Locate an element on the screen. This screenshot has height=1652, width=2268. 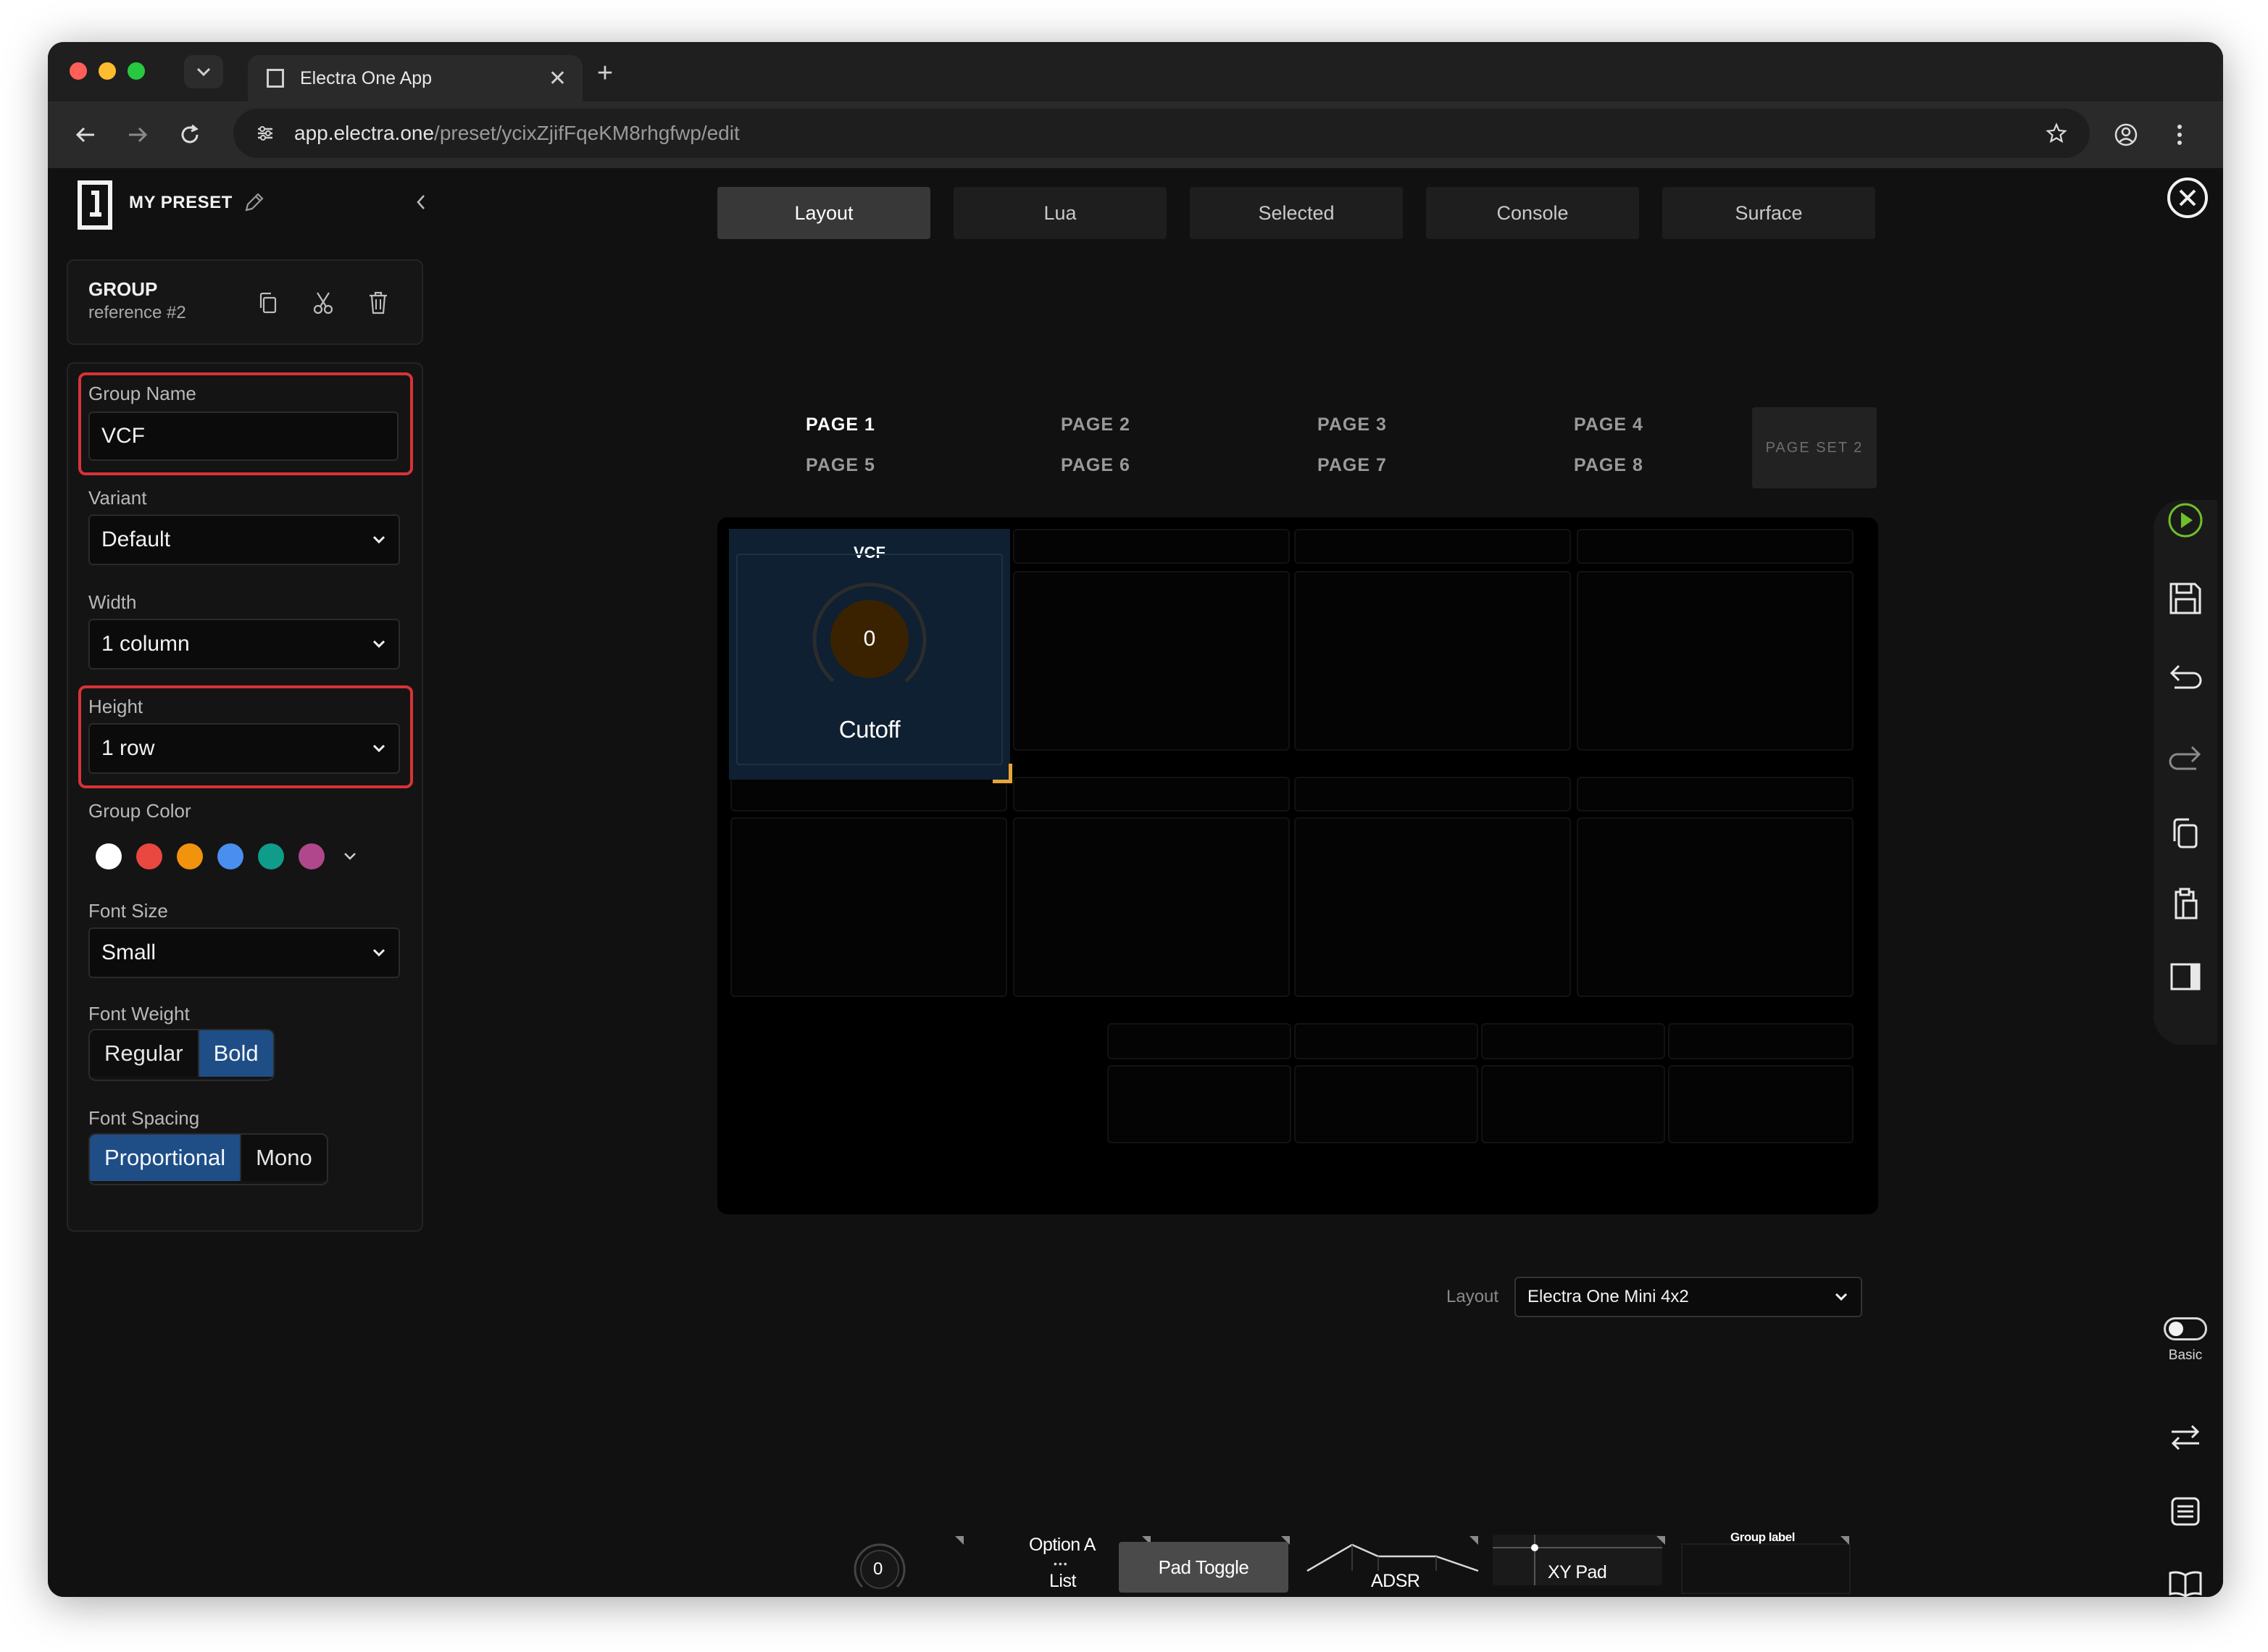
page-link-7: PAGE 7 is located at coordinates (1352, 465).